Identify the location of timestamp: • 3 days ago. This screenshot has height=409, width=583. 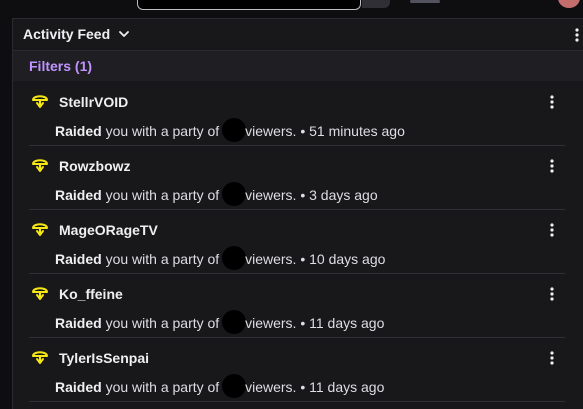
(337, 195).